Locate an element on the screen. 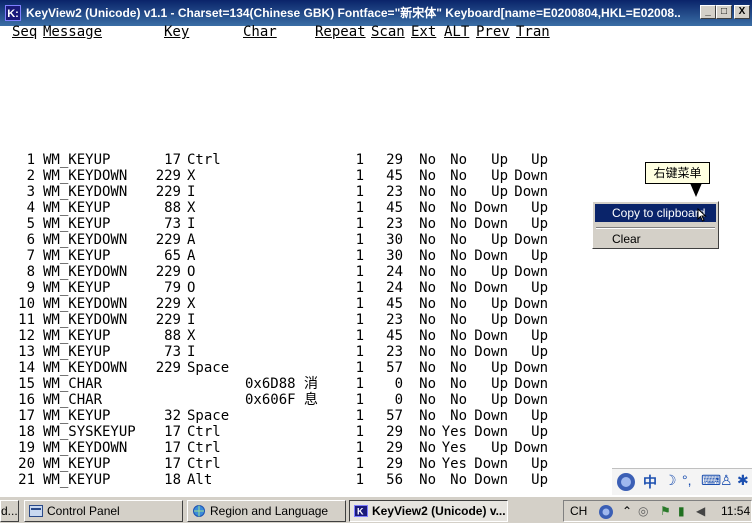 The width and height of the screenshot is (752, 523). cell-keyname: A is located at coordinates (191, 240).